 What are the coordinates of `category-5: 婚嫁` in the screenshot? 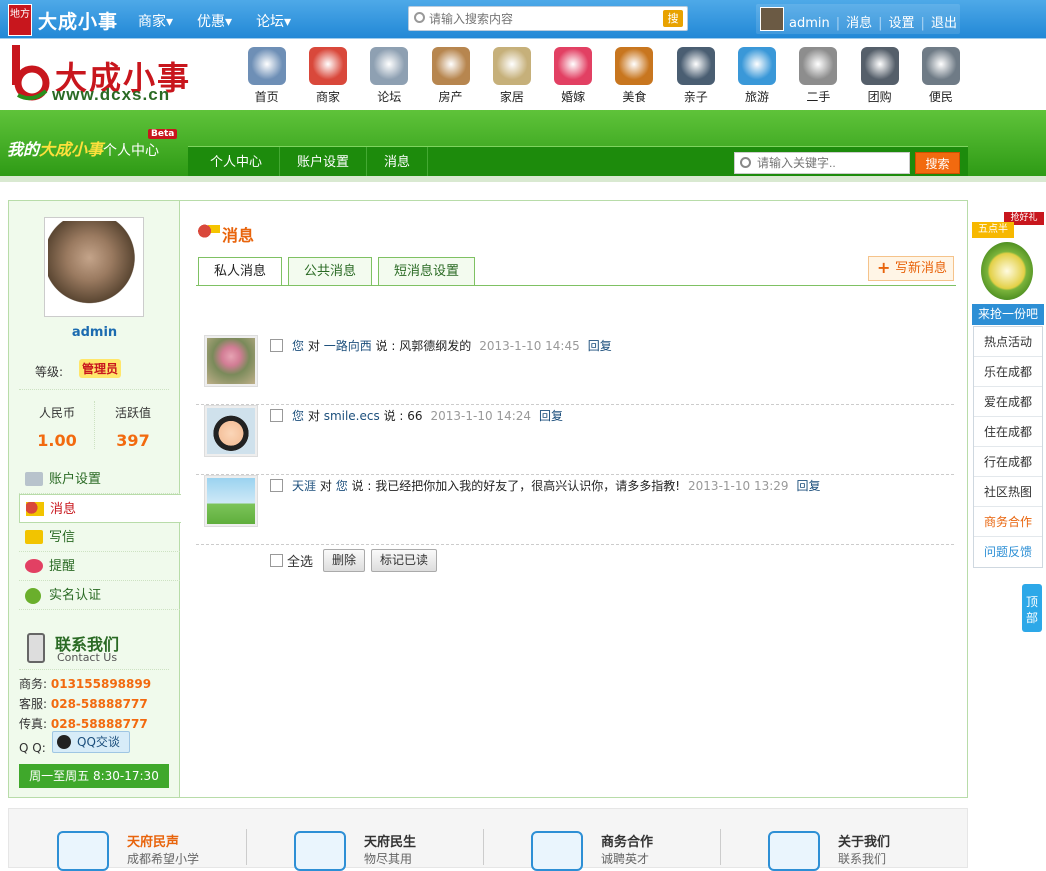 It's located at (572, 76).